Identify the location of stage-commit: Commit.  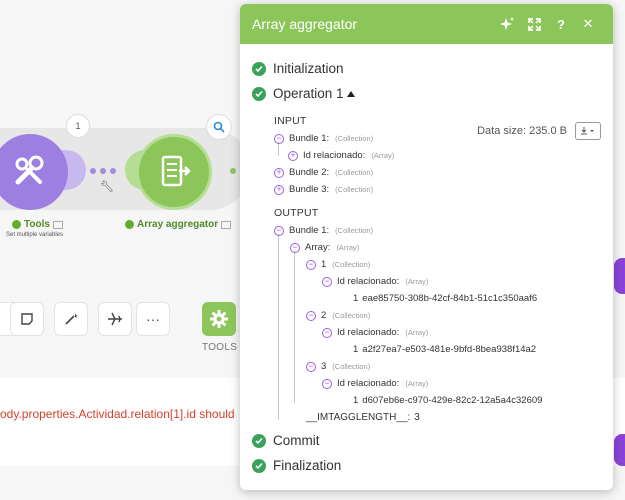
(426, 440).